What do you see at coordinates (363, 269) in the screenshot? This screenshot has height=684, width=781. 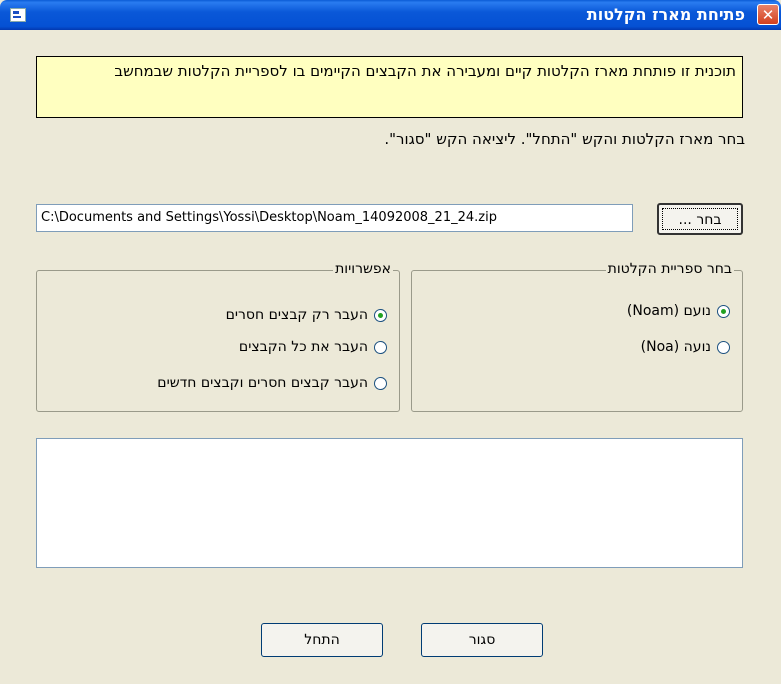 I see `options-group-legend: אפשרויות` at bounding box center [363, 269].